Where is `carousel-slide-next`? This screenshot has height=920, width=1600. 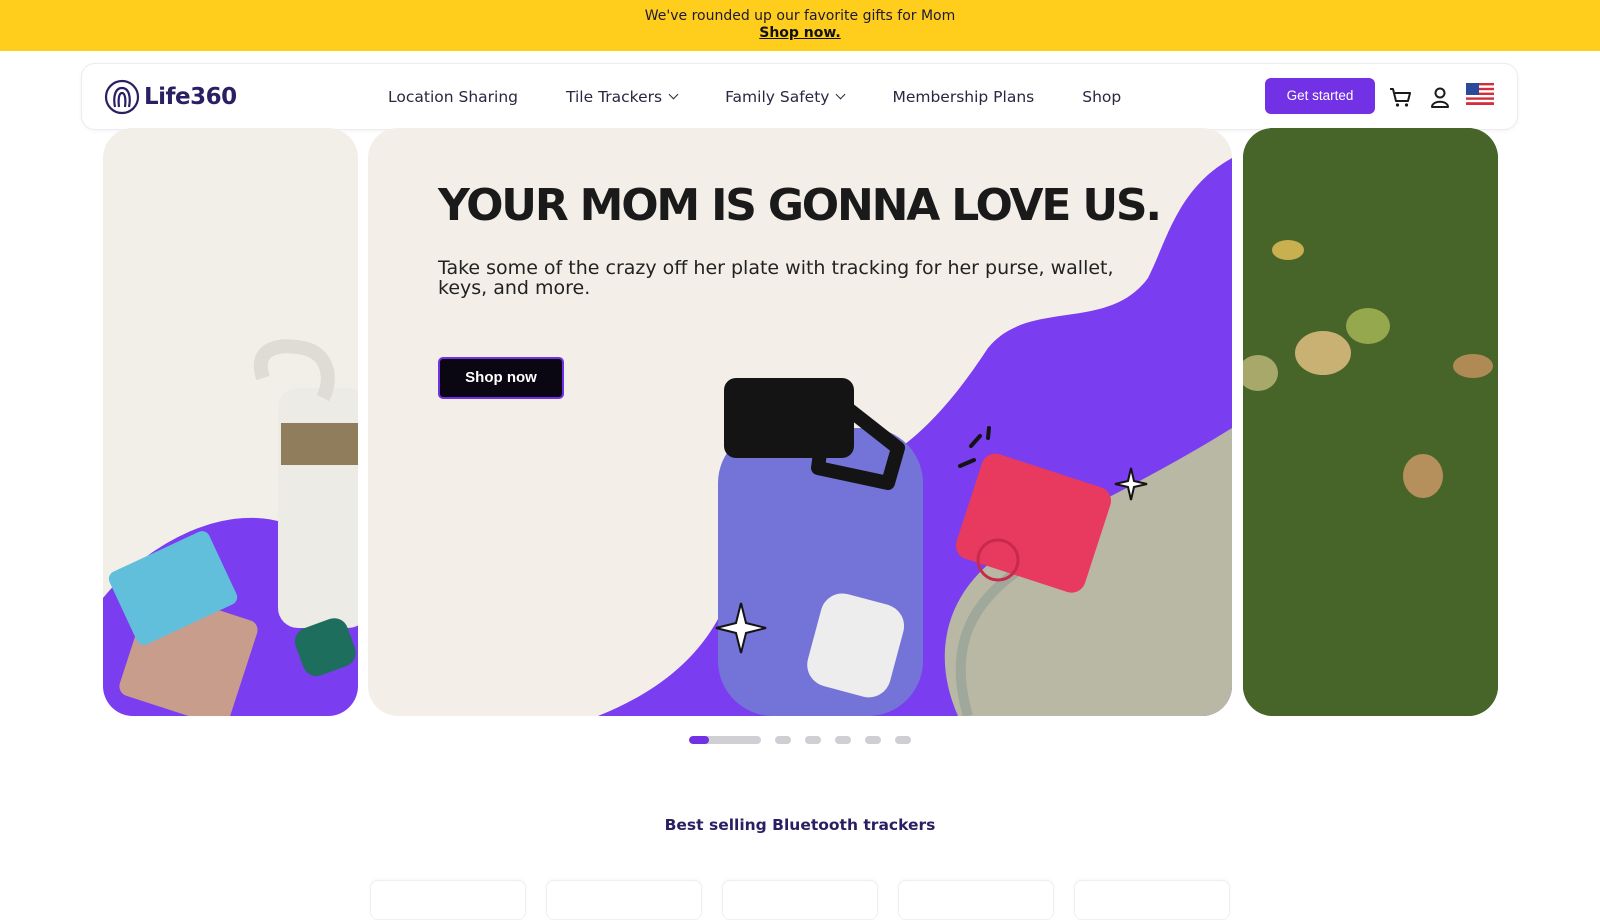
carousel-slide-next is located at coordinates (1370, 422).